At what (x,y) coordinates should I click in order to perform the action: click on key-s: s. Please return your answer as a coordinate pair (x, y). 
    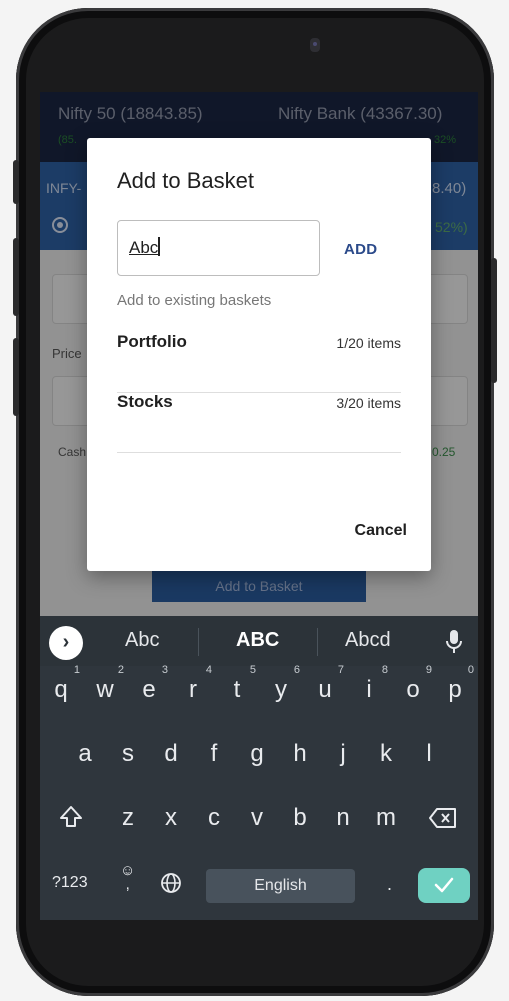
    Looking at the image, I should click on (128, 754).